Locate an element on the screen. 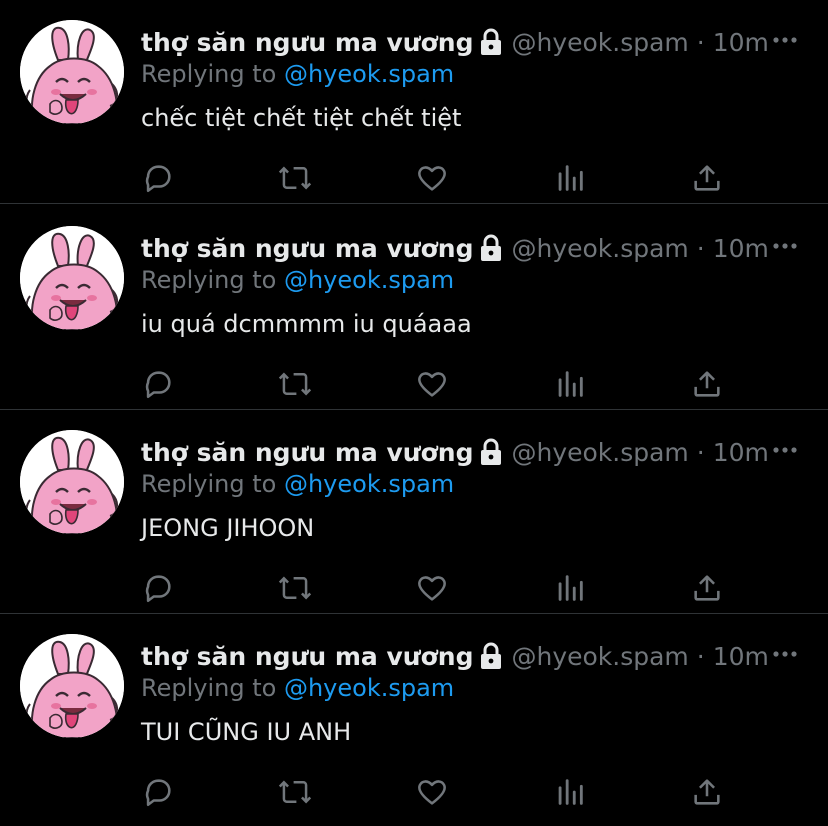 The image size is (828, 826). tweet-text: chếc tiệt chết tiệt chết tiệt is located at coordinates (301, 118).